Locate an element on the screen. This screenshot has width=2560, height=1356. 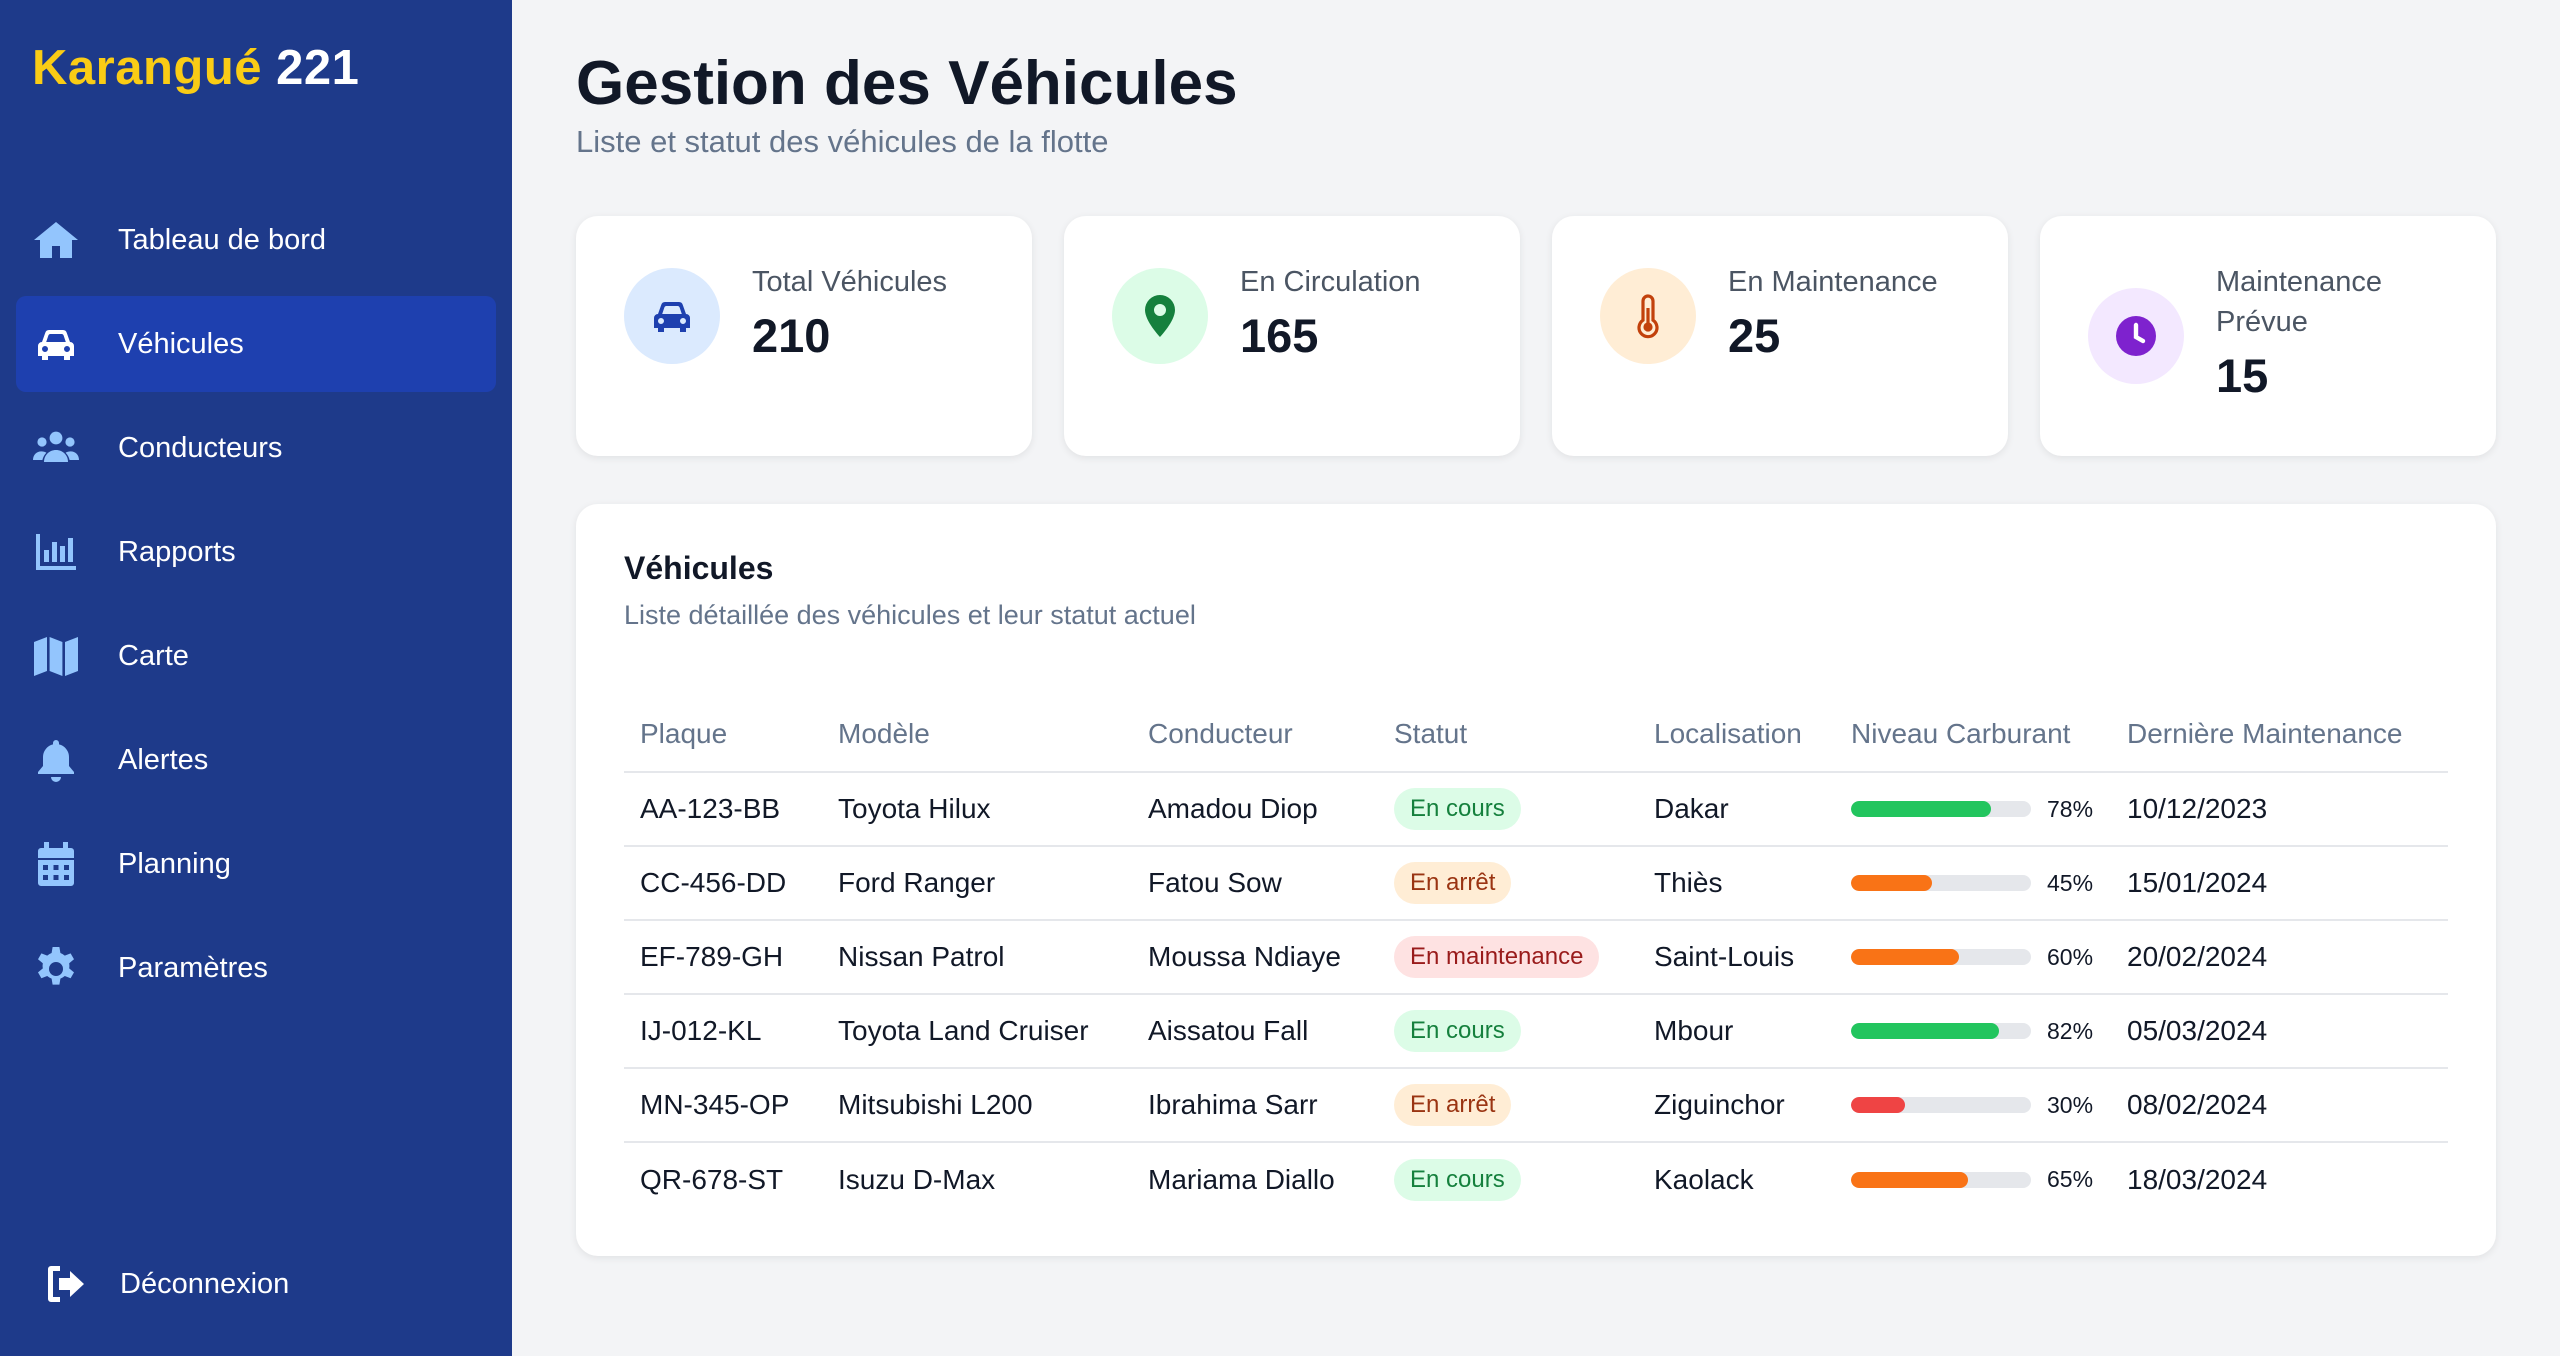
stat-value: 165 is located at coordinates (1279, 335).